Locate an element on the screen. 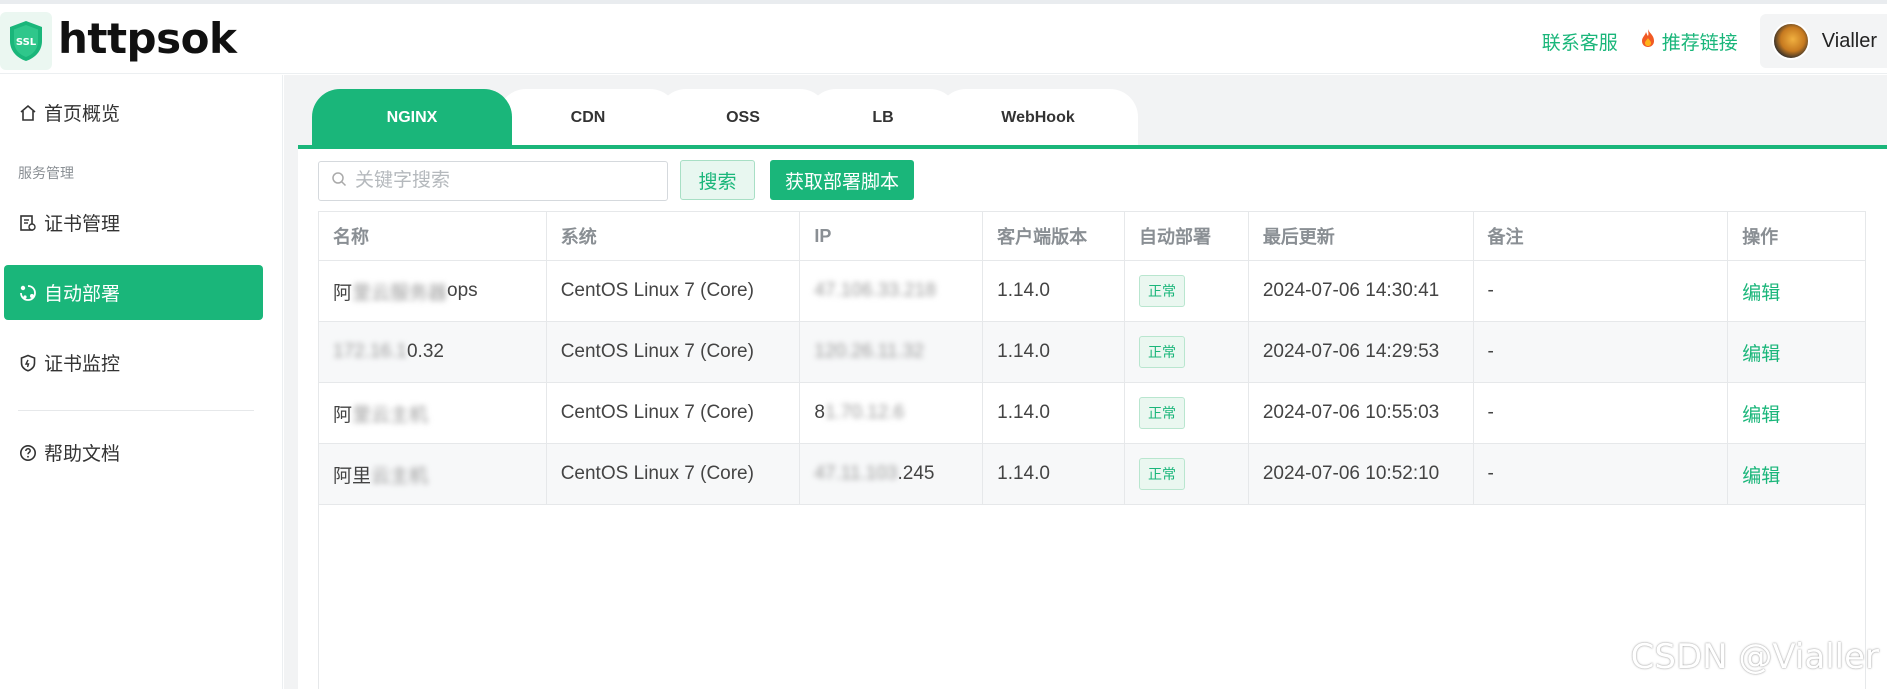 Image resolution: width=1887 pixels, height=689 pixels. column-header: 操作 is located at coordinates (1796, 236).